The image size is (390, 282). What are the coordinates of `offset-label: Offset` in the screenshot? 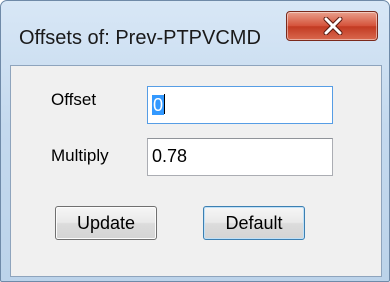 It's located at (74, 99).